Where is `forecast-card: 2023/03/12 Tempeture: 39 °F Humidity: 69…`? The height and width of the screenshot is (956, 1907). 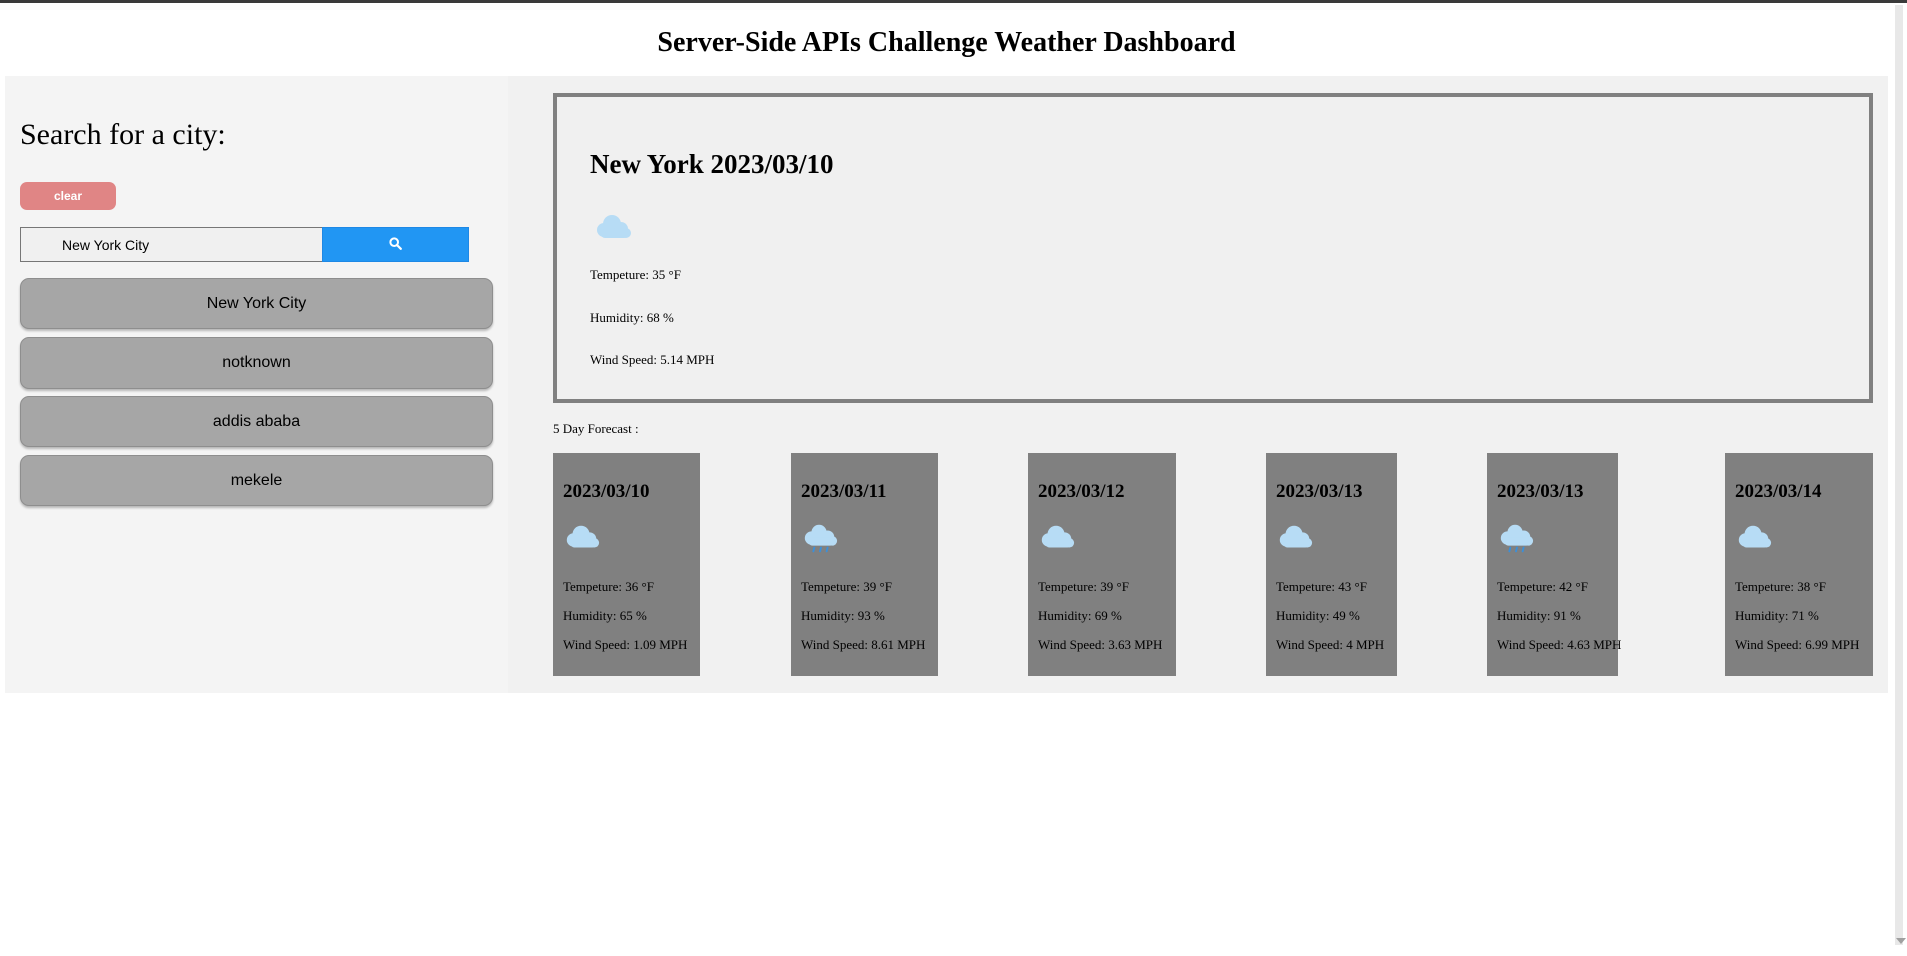
forecast-card: 2023/03/12 Tempeture: 39 °F Humidity: 69… is located at coordinates (1102, 564).